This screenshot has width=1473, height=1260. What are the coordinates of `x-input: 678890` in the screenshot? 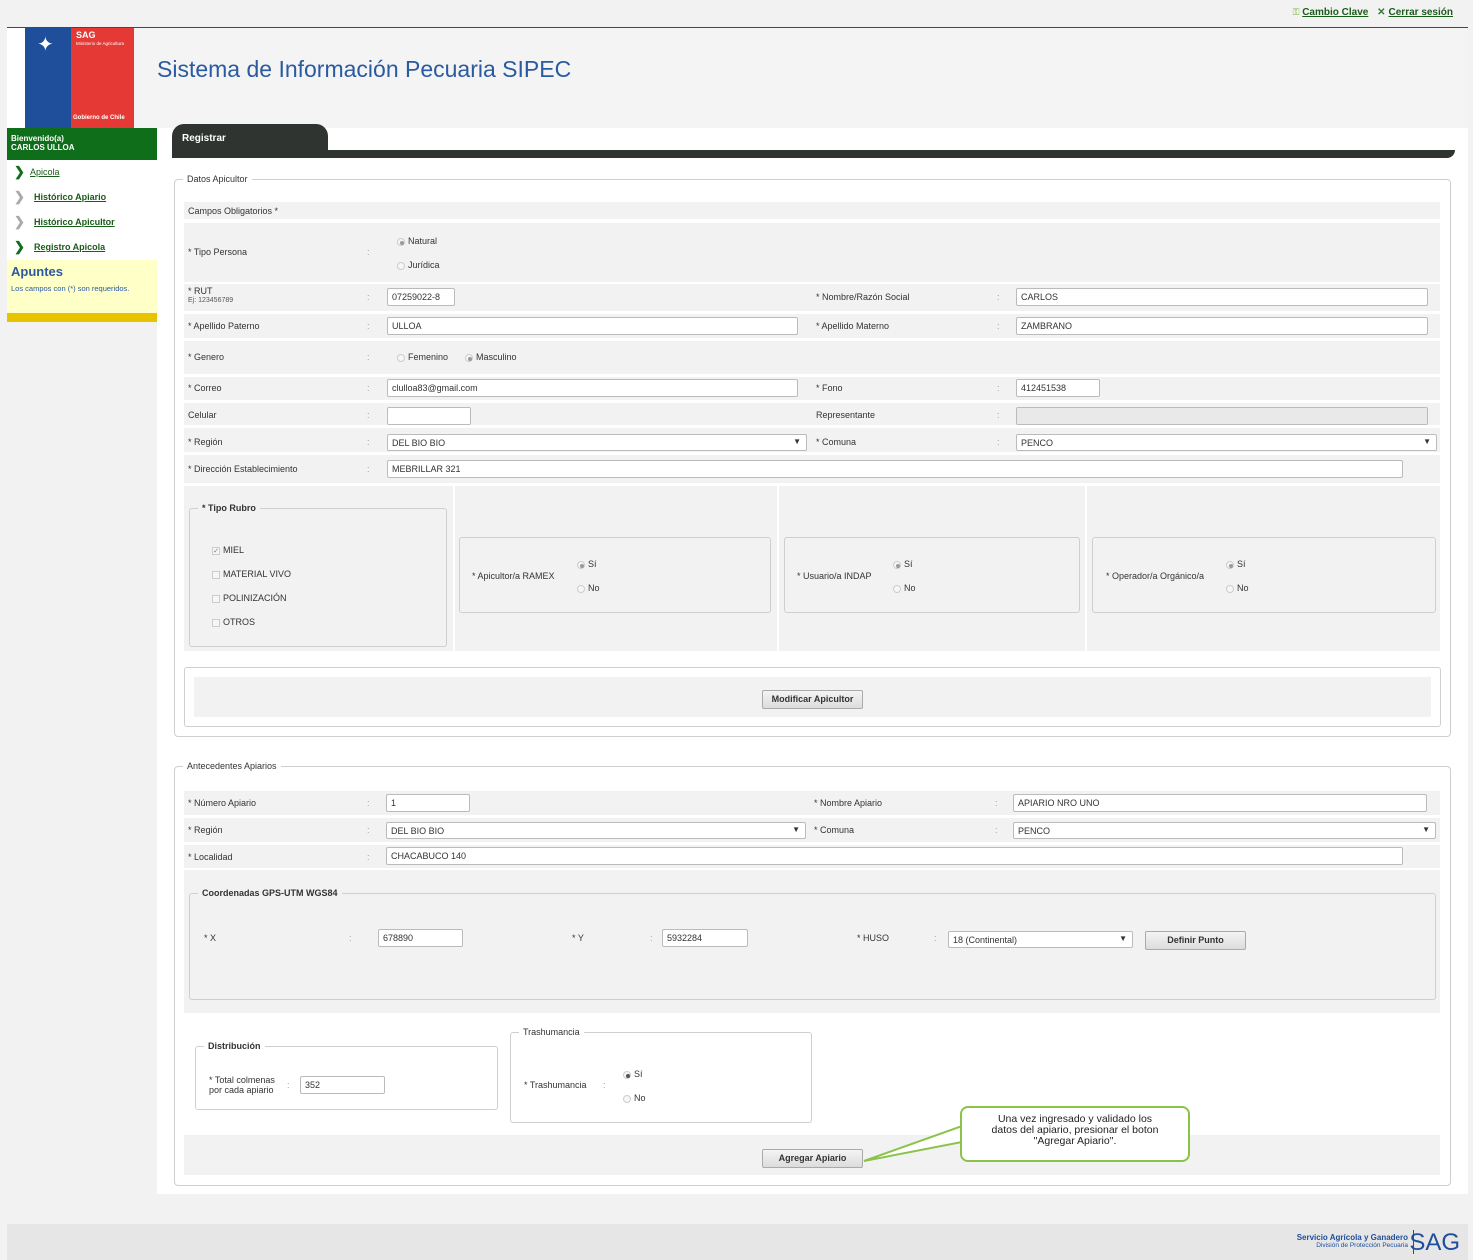 It's located at (420, 938).